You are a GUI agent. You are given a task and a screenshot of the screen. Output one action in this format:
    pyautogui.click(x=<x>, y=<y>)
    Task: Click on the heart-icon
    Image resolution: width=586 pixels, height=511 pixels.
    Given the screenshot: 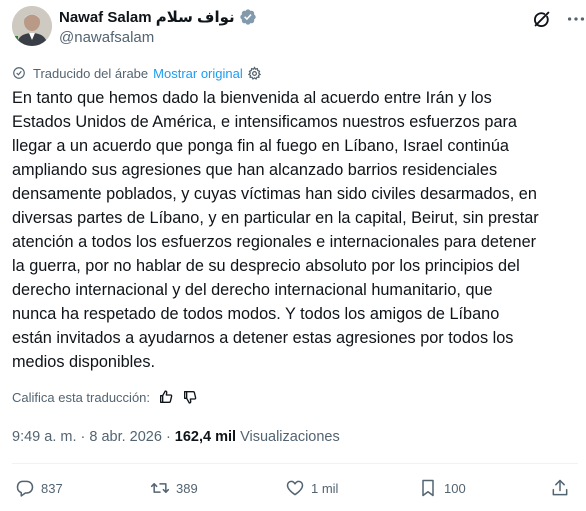 What is the action you would take?
    pyautogui.click(x=295, y=488)
    